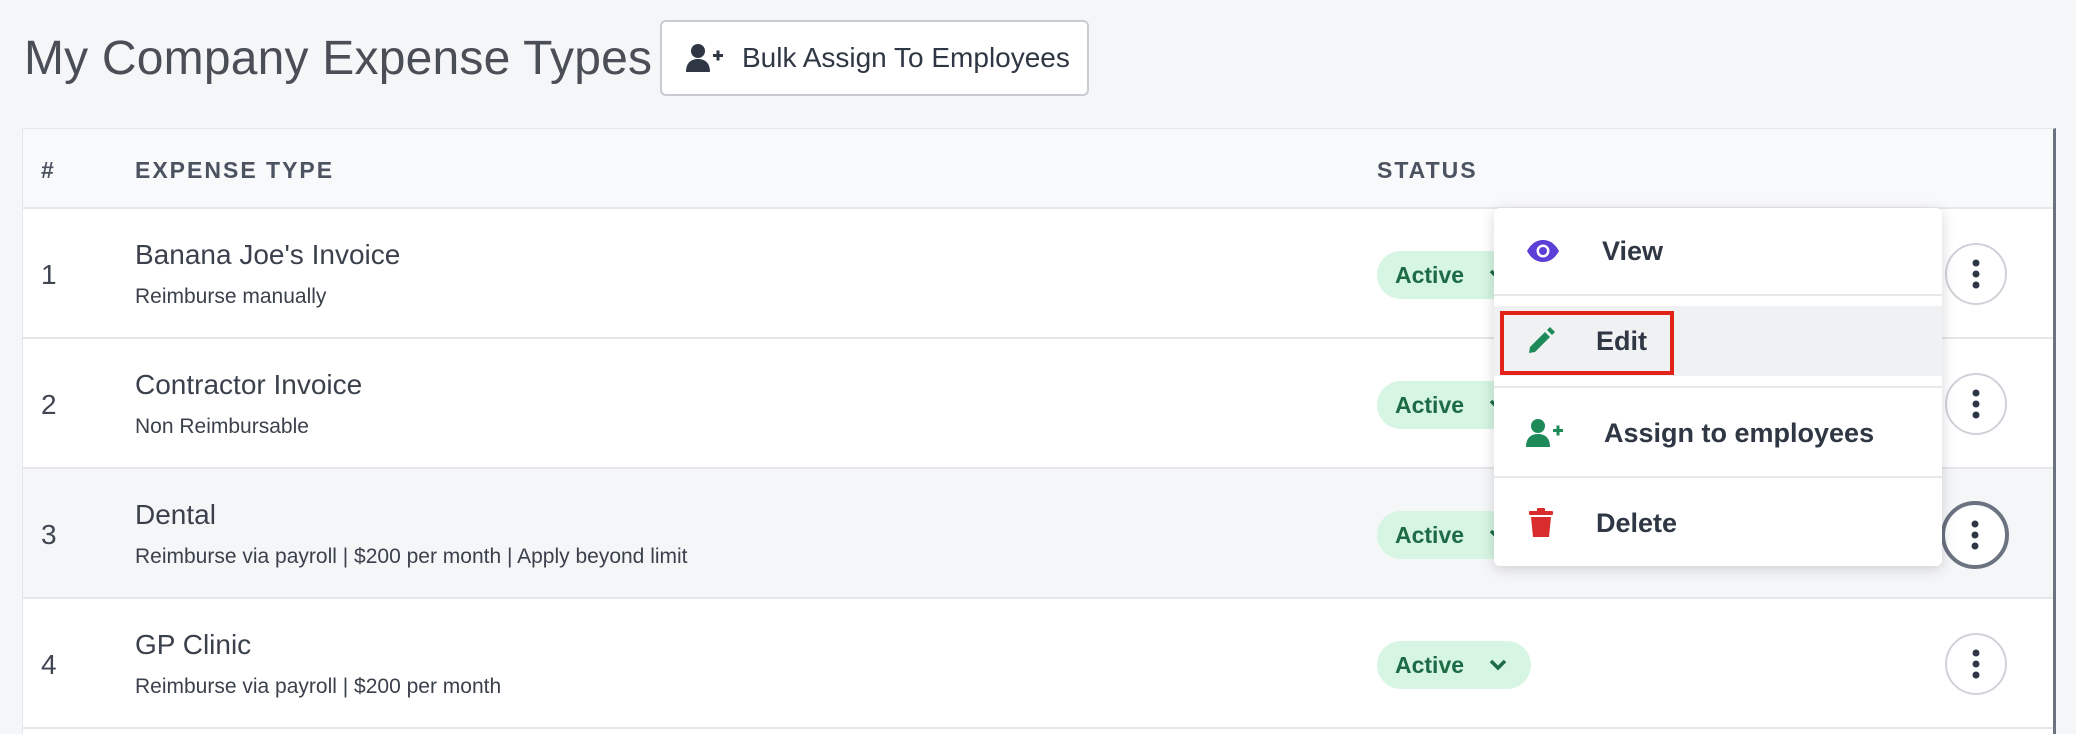 The image size is (2076, 734). What do you see at coordinates (1718, 523) in the screenshot?
I see `menu-item-delete: Delete` at bounding box center [1718, 523].